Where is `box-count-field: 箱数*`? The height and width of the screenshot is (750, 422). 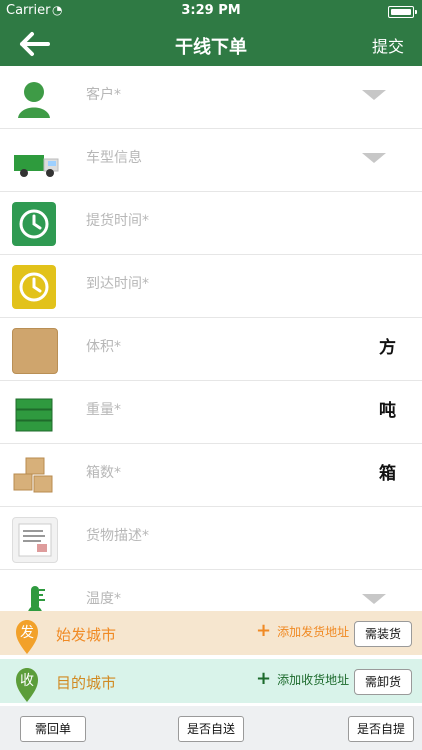 box-count-field: 箱数* is located at coordinates (103, 472).